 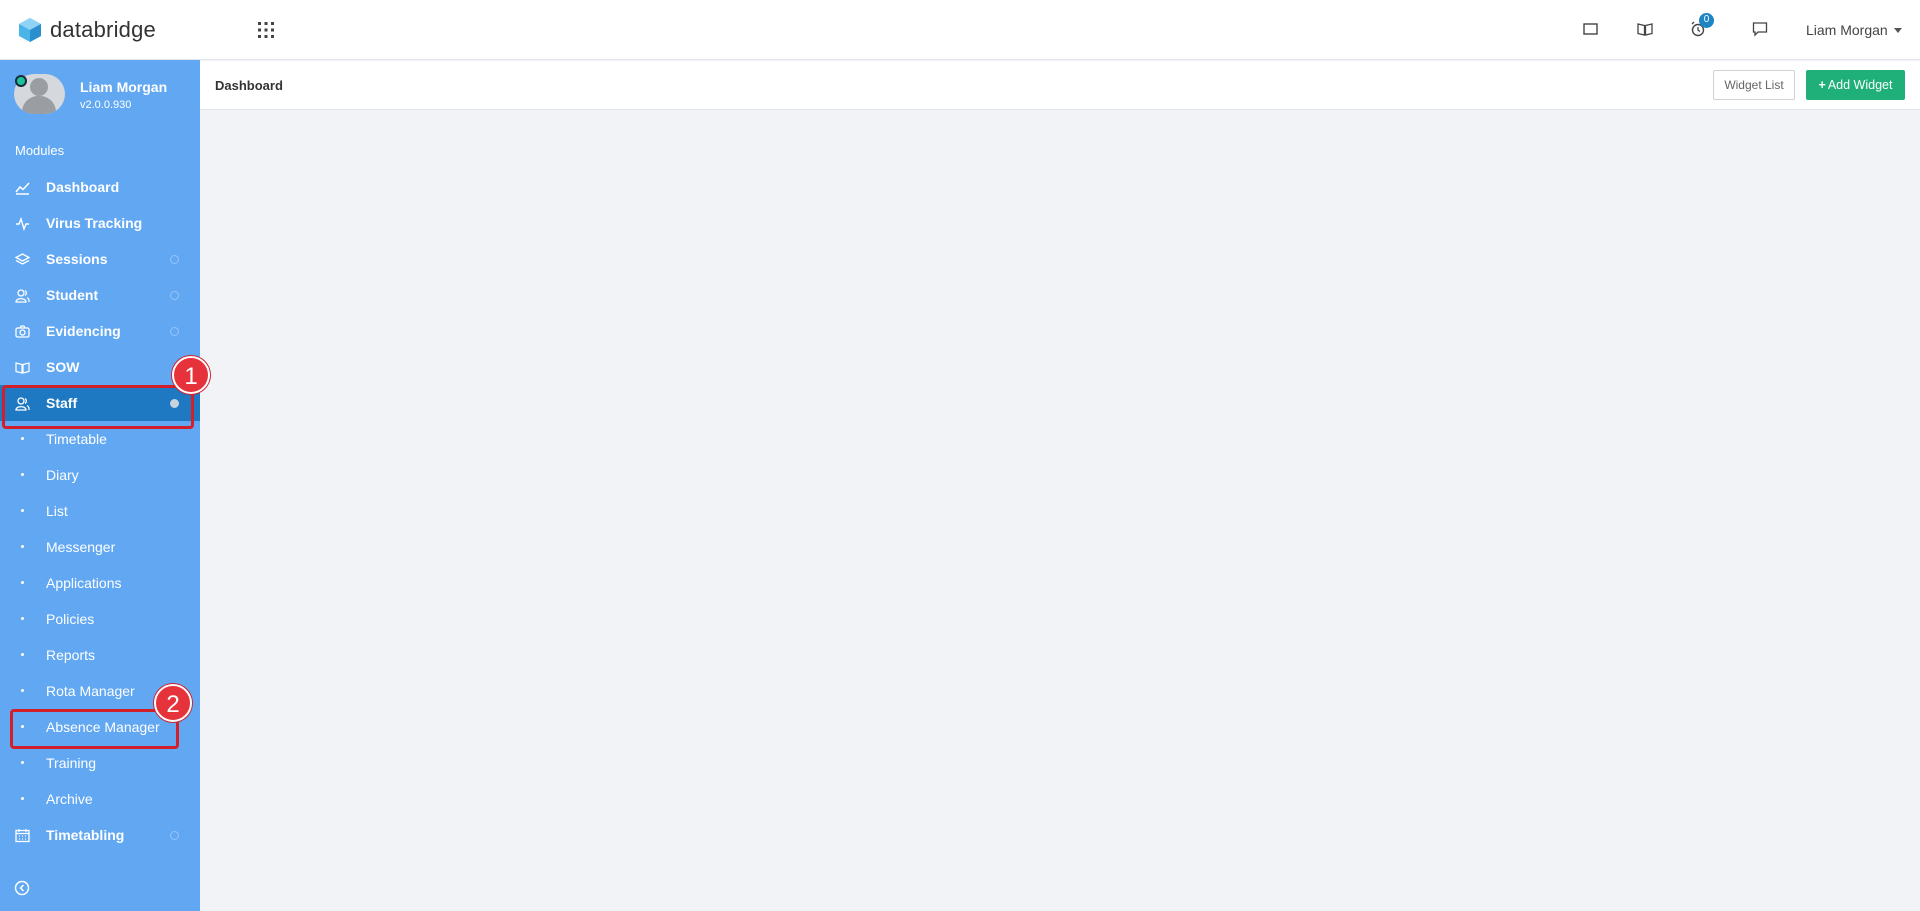 I want to click on sidebar-item-label: Policies, so click(x=70, y=619).